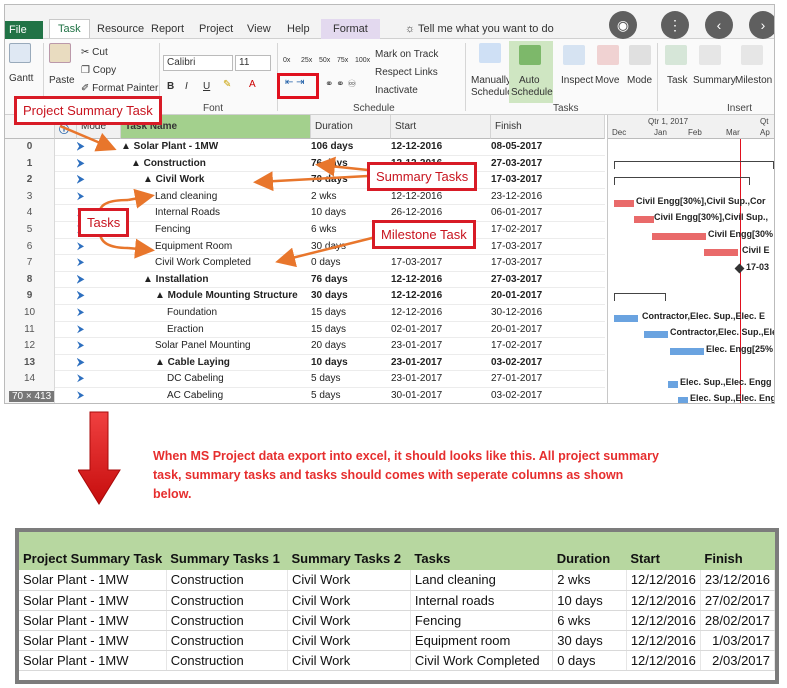  What do you see at coordinates (737, 660) in the screenshot?
I see `excel-cell: 2/03/2017` at bounding box center [737, 660].